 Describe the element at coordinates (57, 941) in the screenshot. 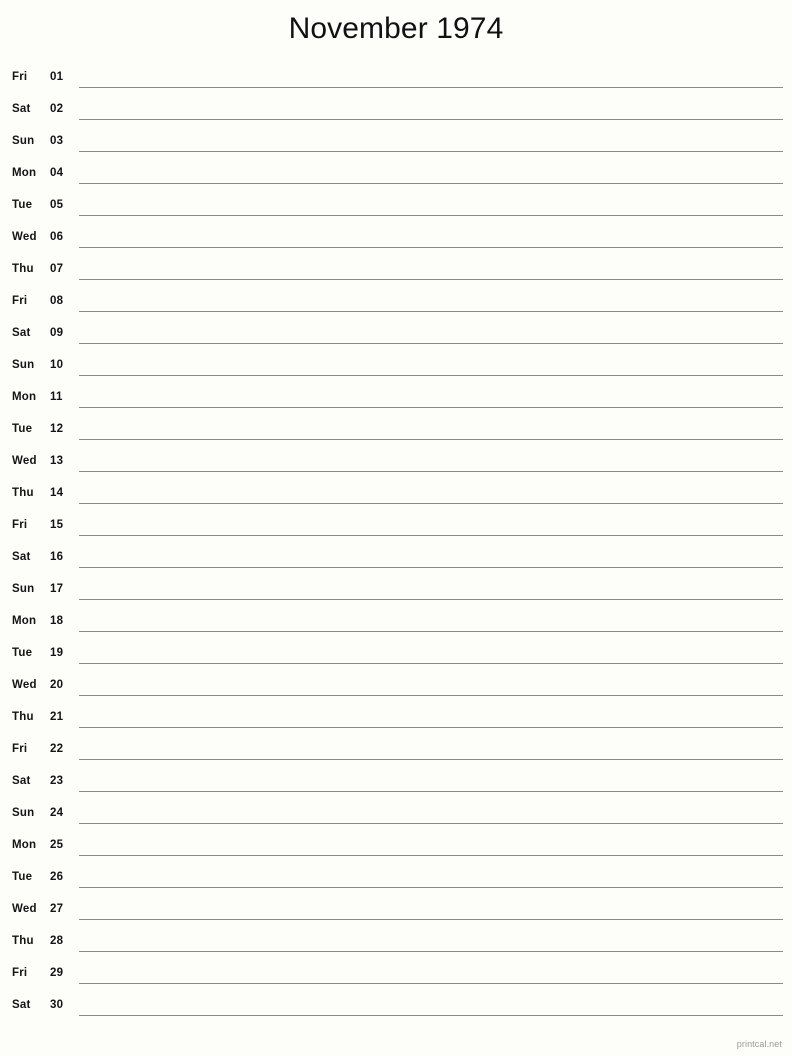

I see `date-number: 28` at that location.